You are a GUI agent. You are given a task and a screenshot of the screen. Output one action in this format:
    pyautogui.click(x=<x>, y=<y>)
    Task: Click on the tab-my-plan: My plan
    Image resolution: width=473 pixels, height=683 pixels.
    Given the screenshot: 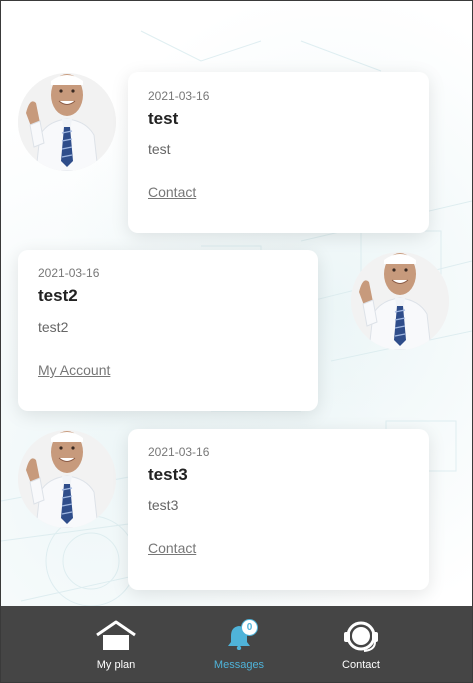 What is the action you would take?
    pyautogui.click(x=116, y=644)
    